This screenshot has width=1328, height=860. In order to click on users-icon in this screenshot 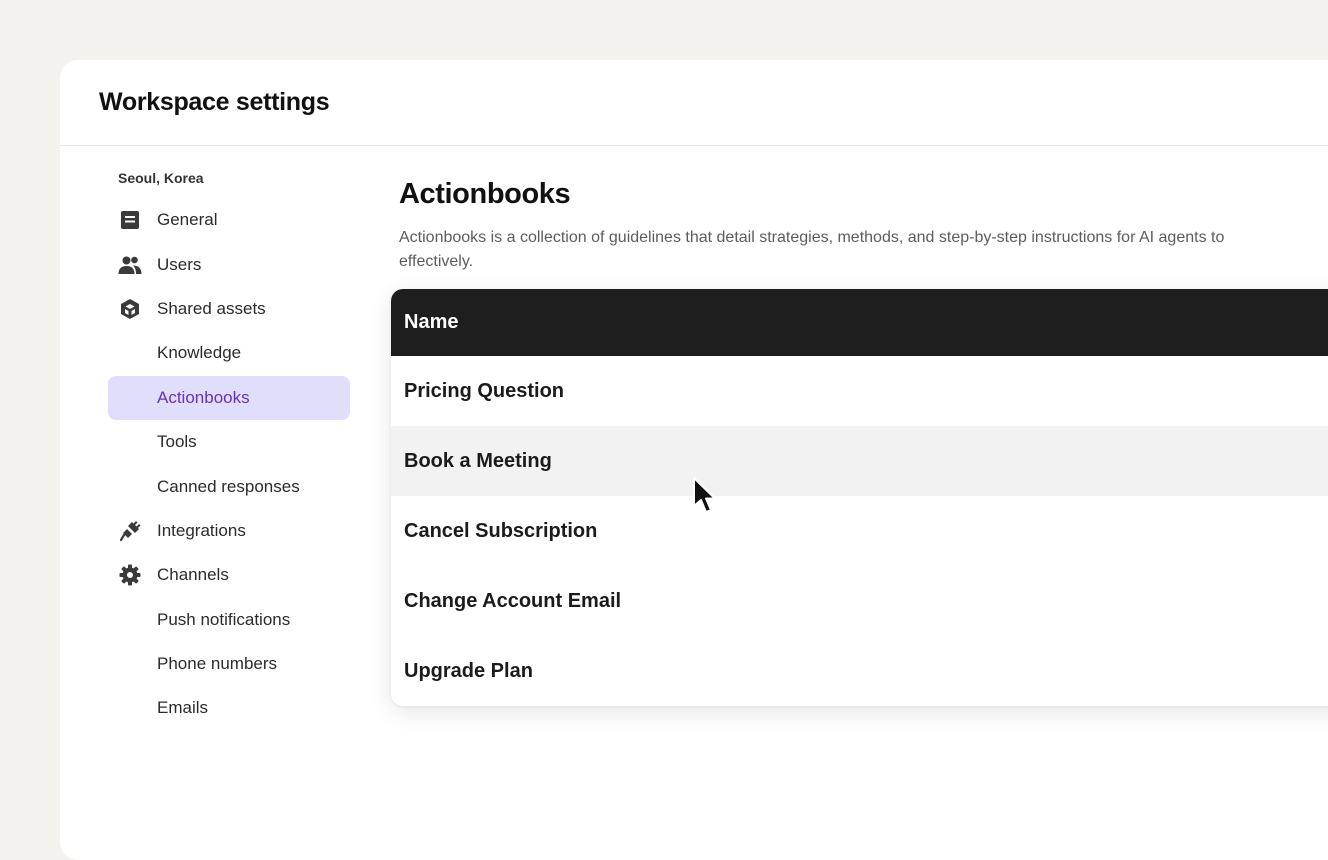, I will do `click(130, 265)`.